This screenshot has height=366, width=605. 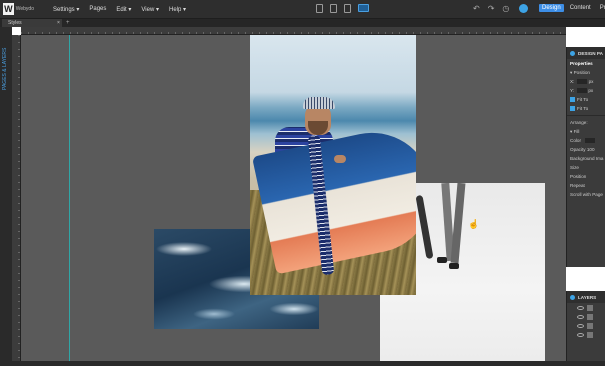 What do you see at coordinates (16, 198) in the screenshot?
I see `vertical-ruler` at bounding box center [16, 198].